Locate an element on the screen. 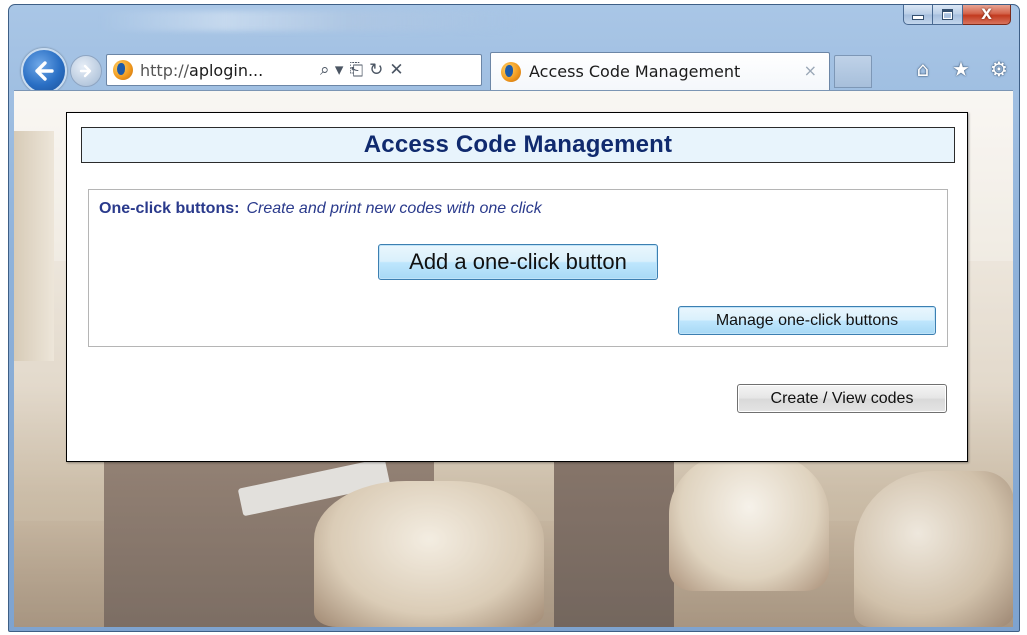  caption-buttons: X is located at coordinates (957, 15).